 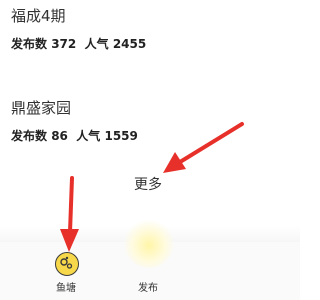 What do you see at coordinates (38, 16) in the screenshot?
I see `community-name: 福成4期` at bounding box center [38, 16].